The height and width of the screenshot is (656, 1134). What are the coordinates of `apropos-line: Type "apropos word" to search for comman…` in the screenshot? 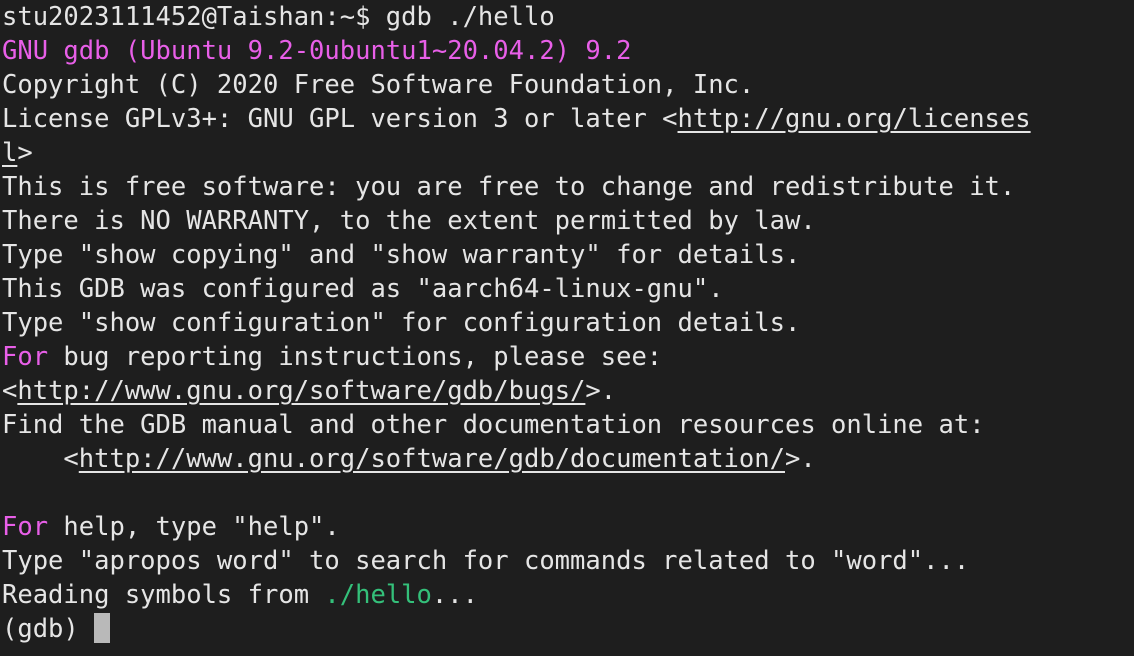 It's located at (486, 561).